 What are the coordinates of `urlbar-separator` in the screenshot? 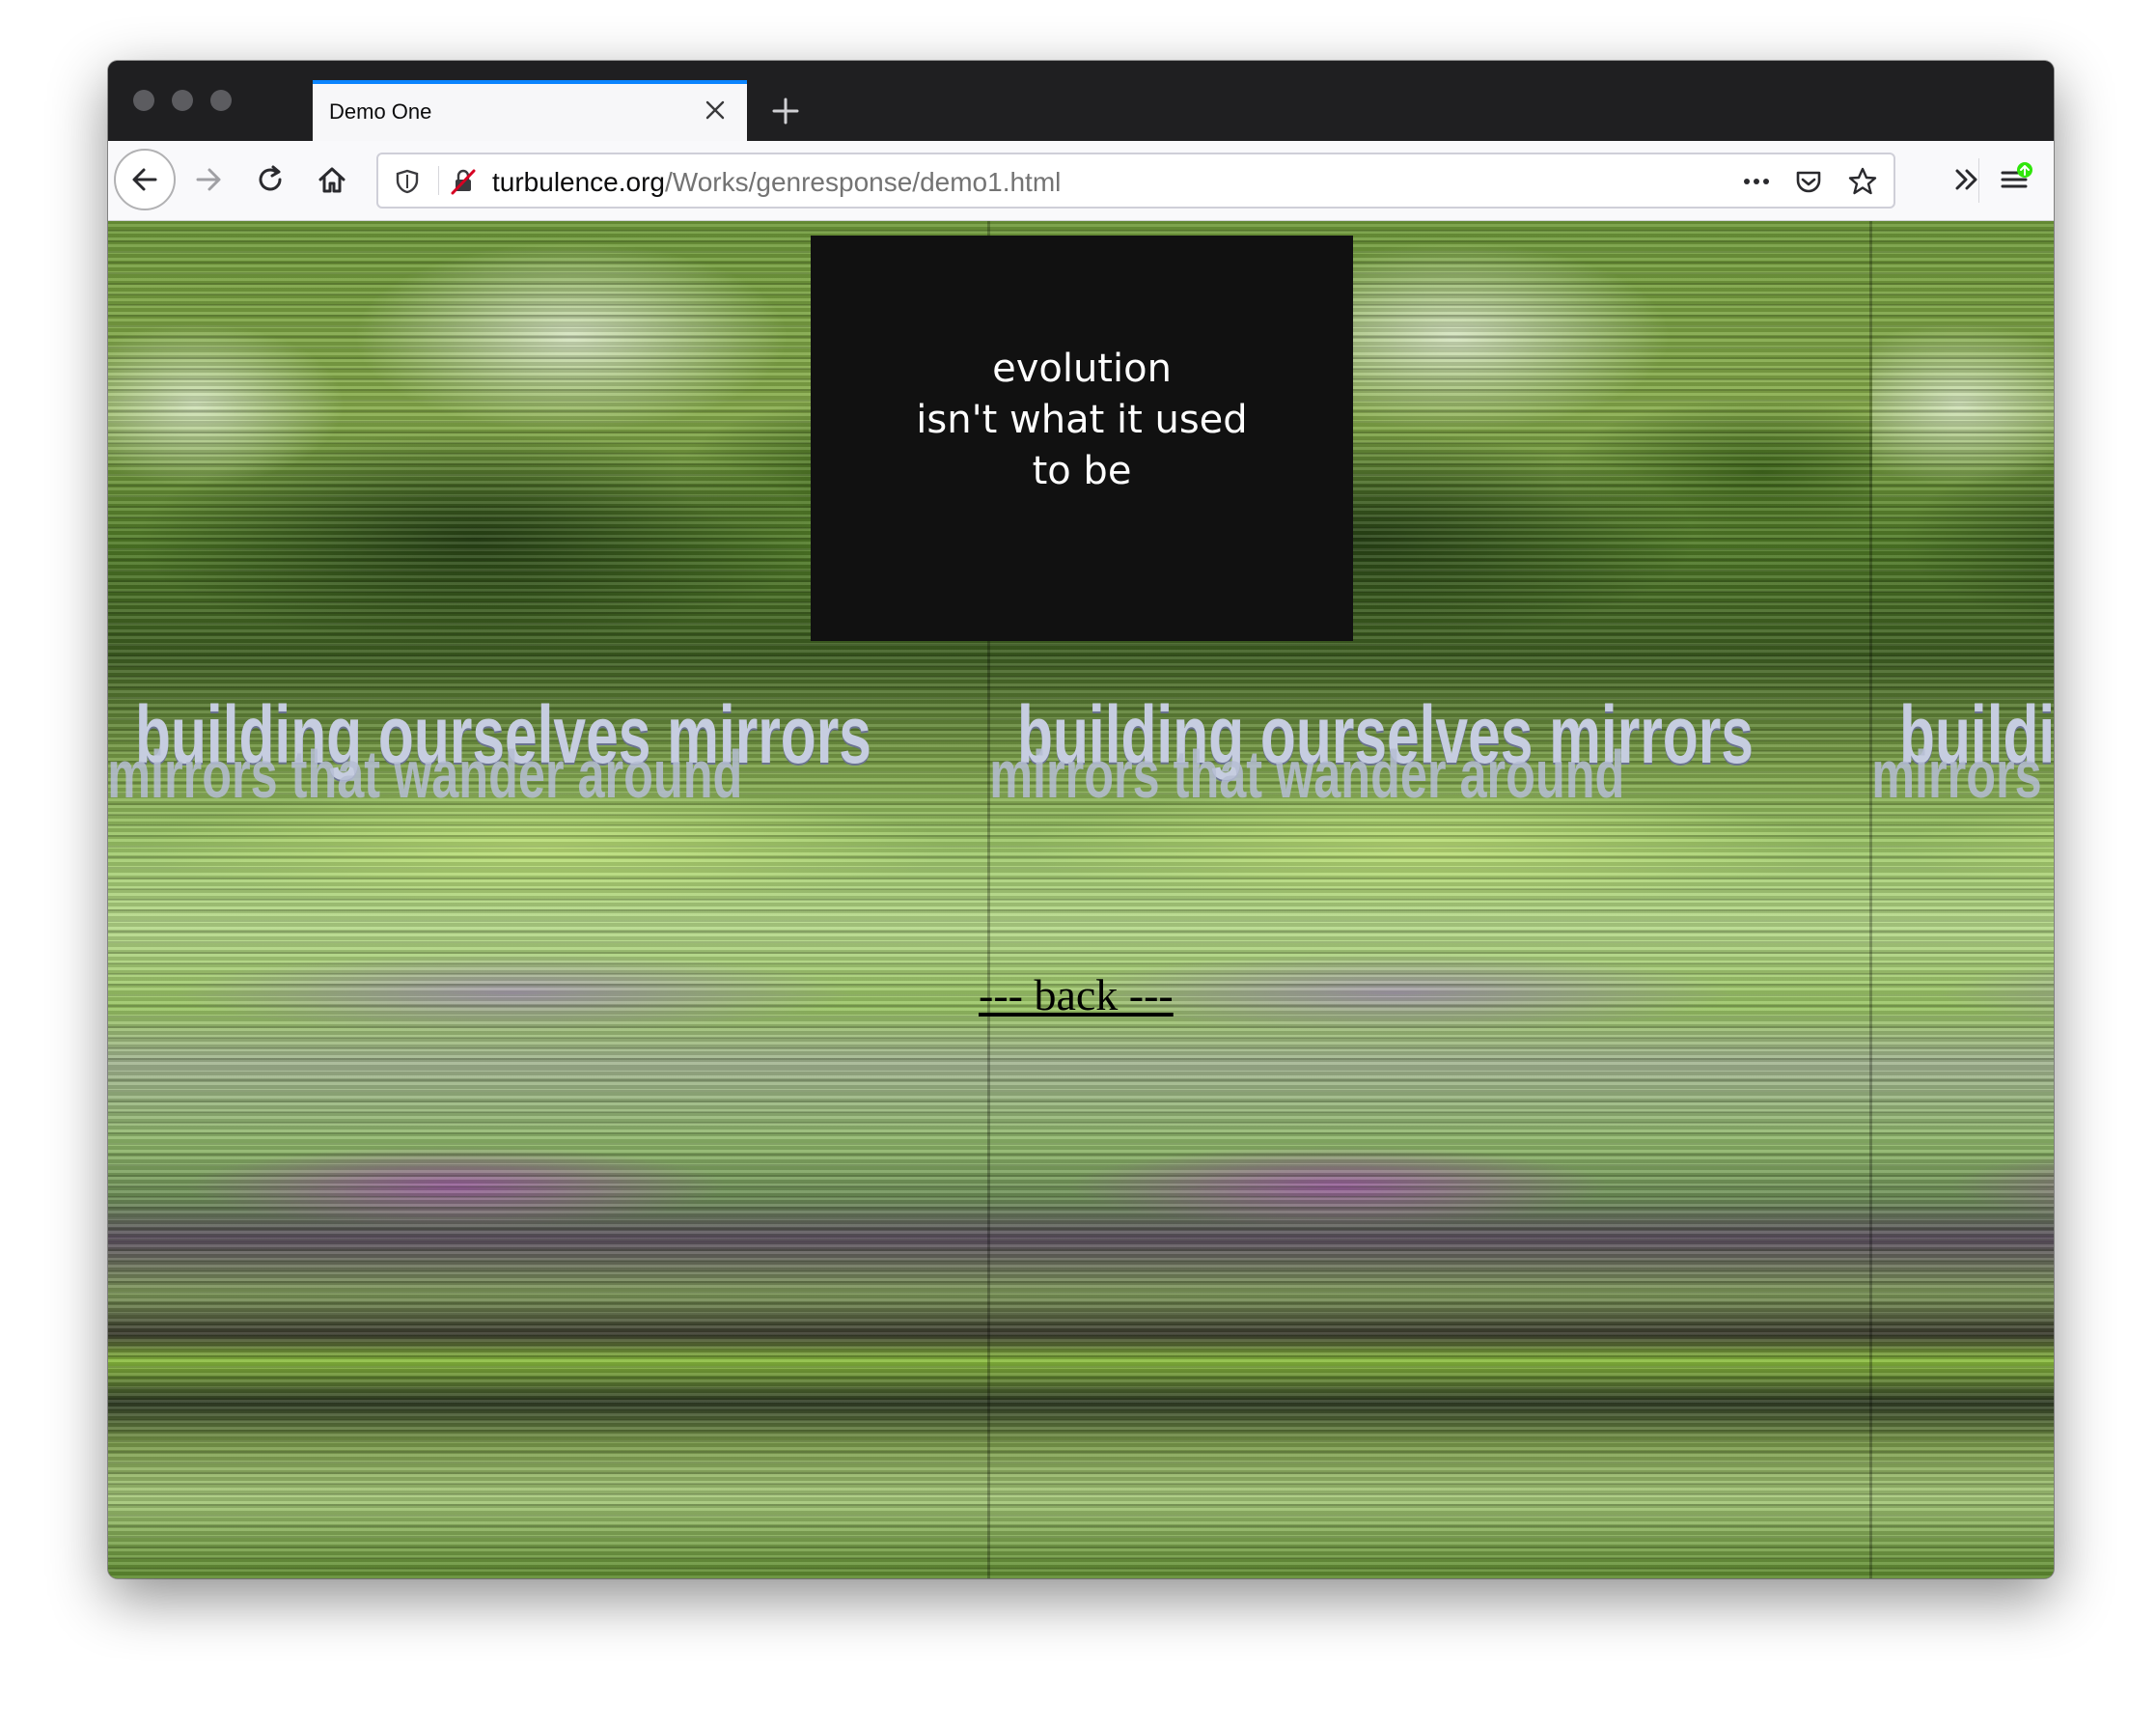 It's located at (438, 180).